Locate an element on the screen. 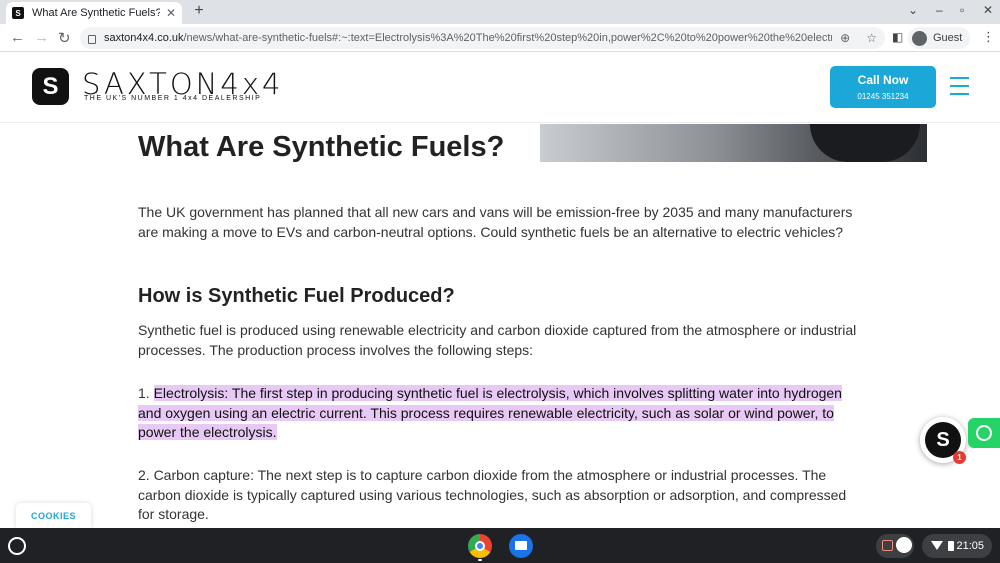  call-number: 01245 351234 is located at coordinates (883, 96).